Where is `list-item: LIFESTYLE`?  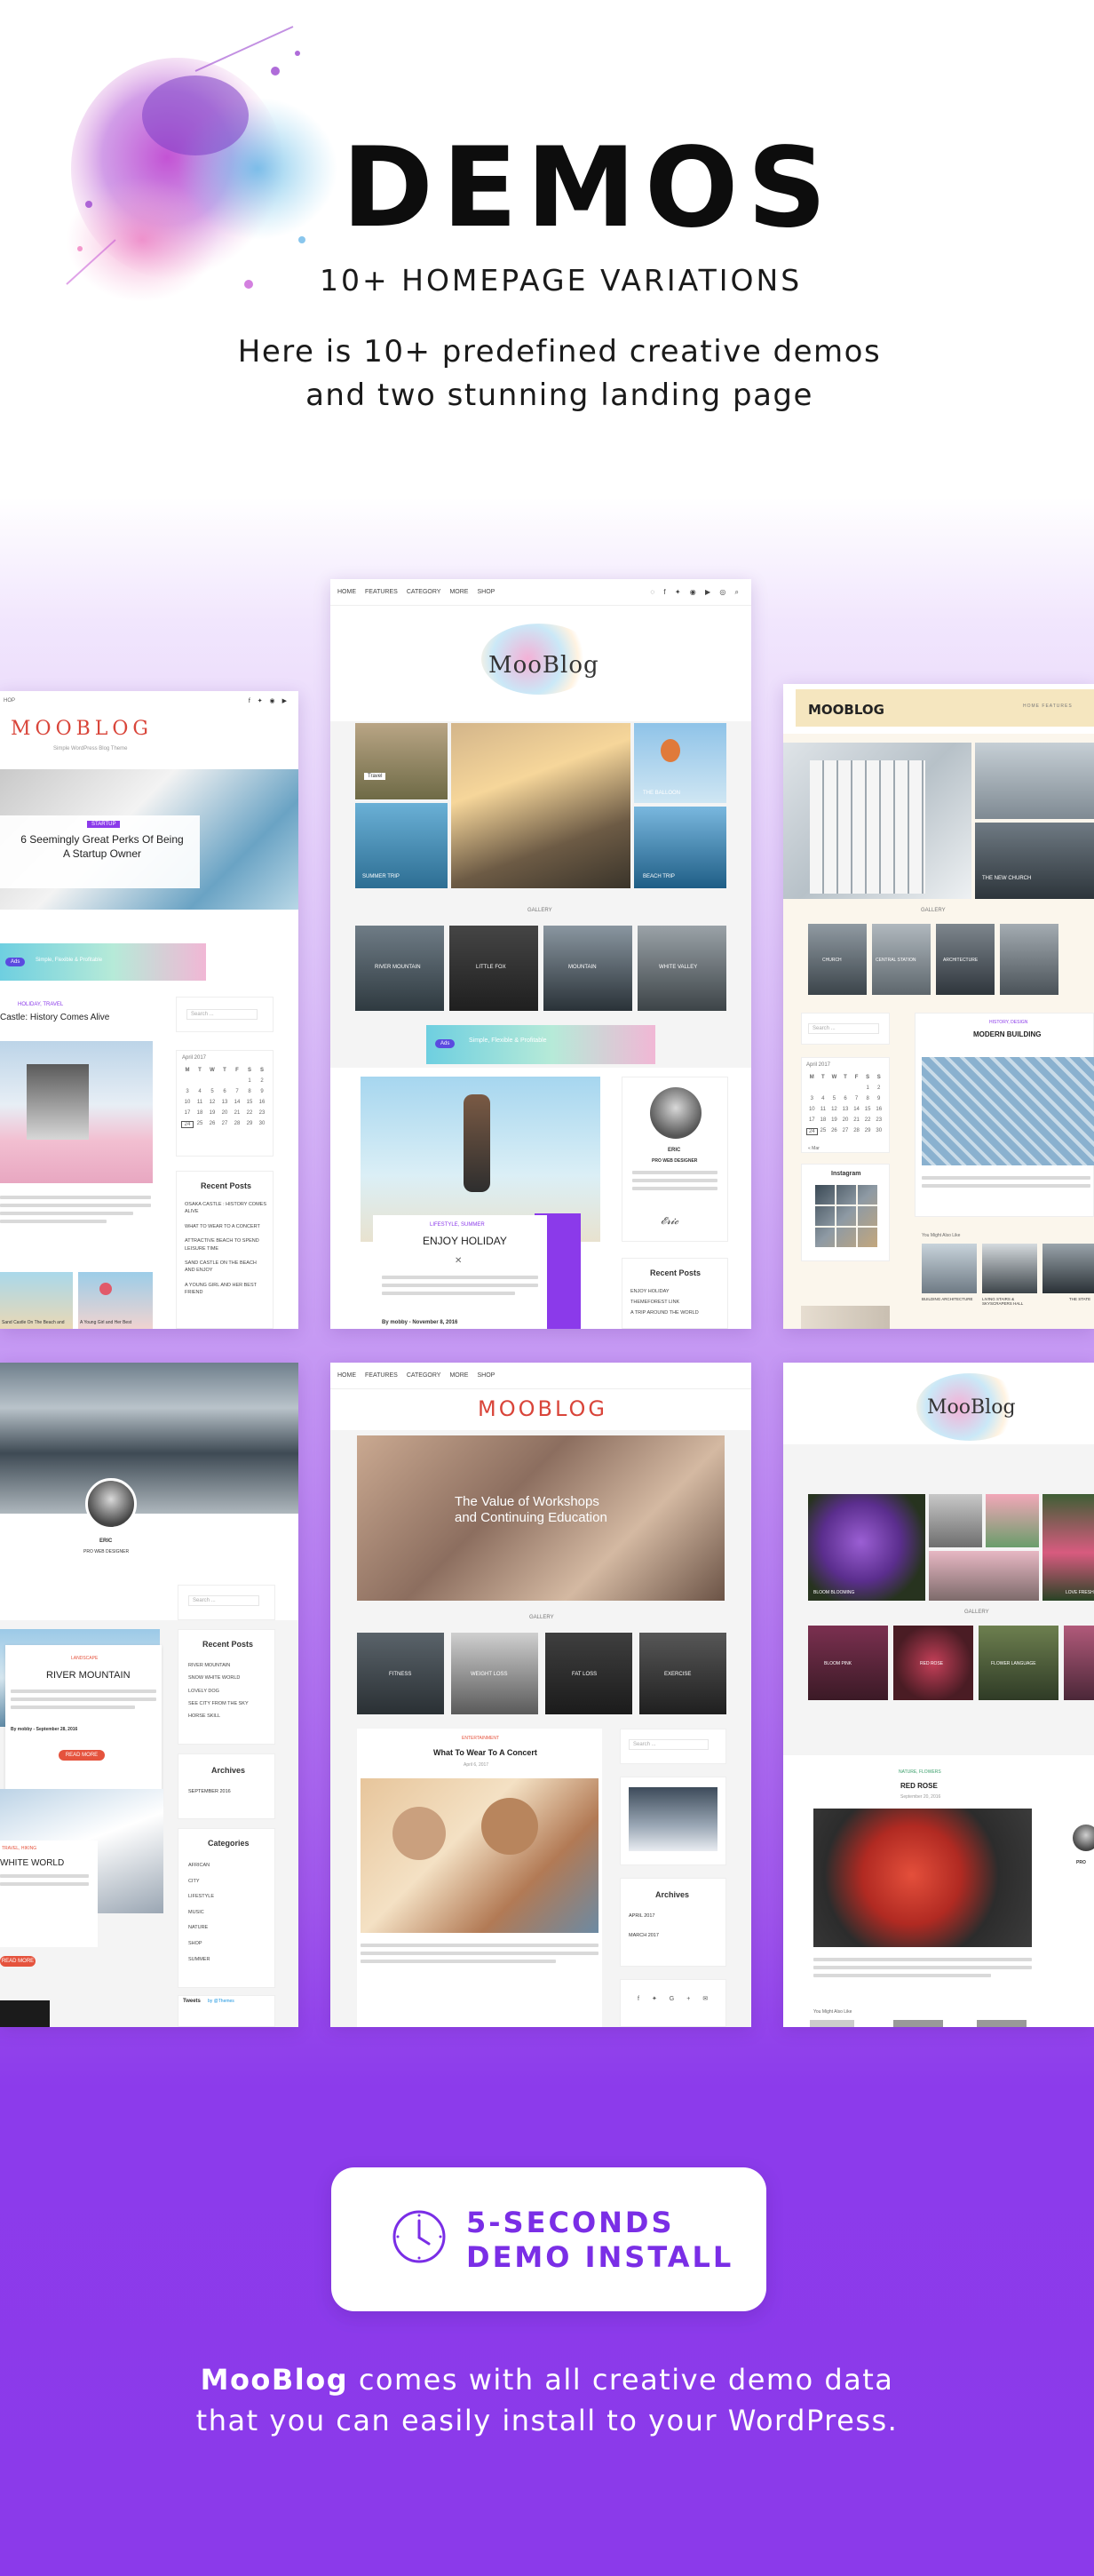 list-item: LIFESTYLE is located at coordinates (201, 1897).